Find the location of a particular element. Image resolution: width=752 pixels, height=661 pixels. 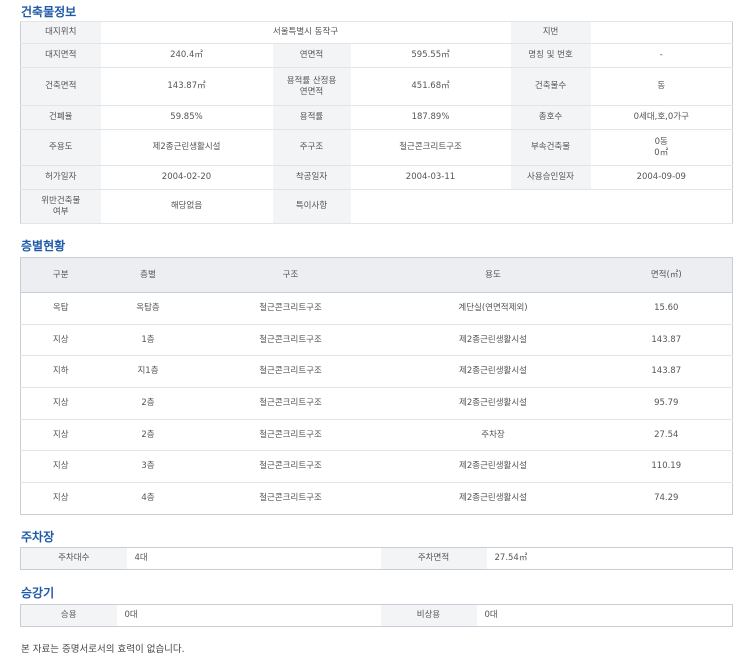

remarks-value is located at coordinates (541, 206).